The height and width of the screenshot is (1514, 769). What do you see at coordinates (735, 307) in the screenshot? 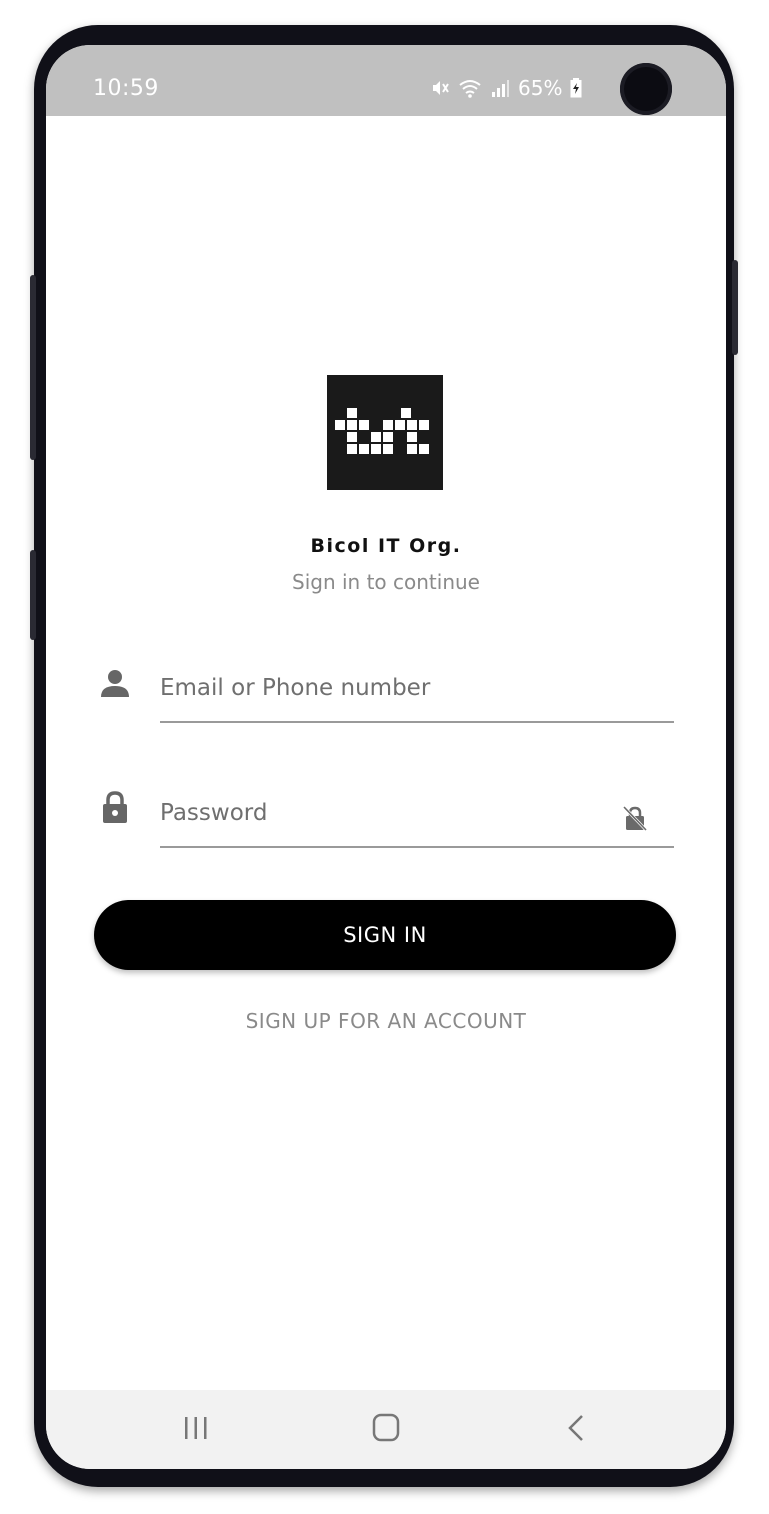
I see `power-button` at bounding box center [735, 307].